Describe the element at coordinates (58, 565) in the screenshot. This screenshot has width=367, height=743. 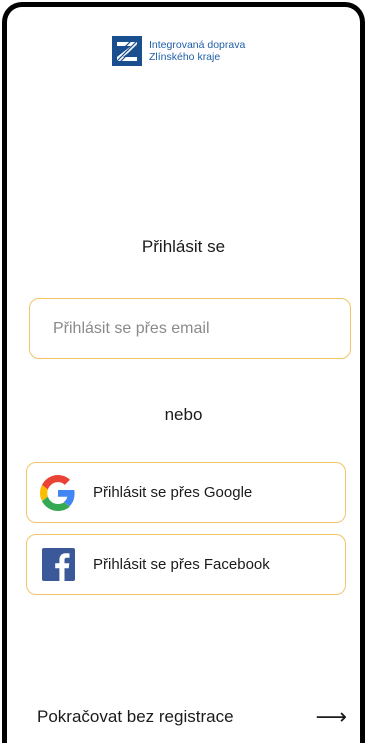
I see `facebook-icon` at that location.